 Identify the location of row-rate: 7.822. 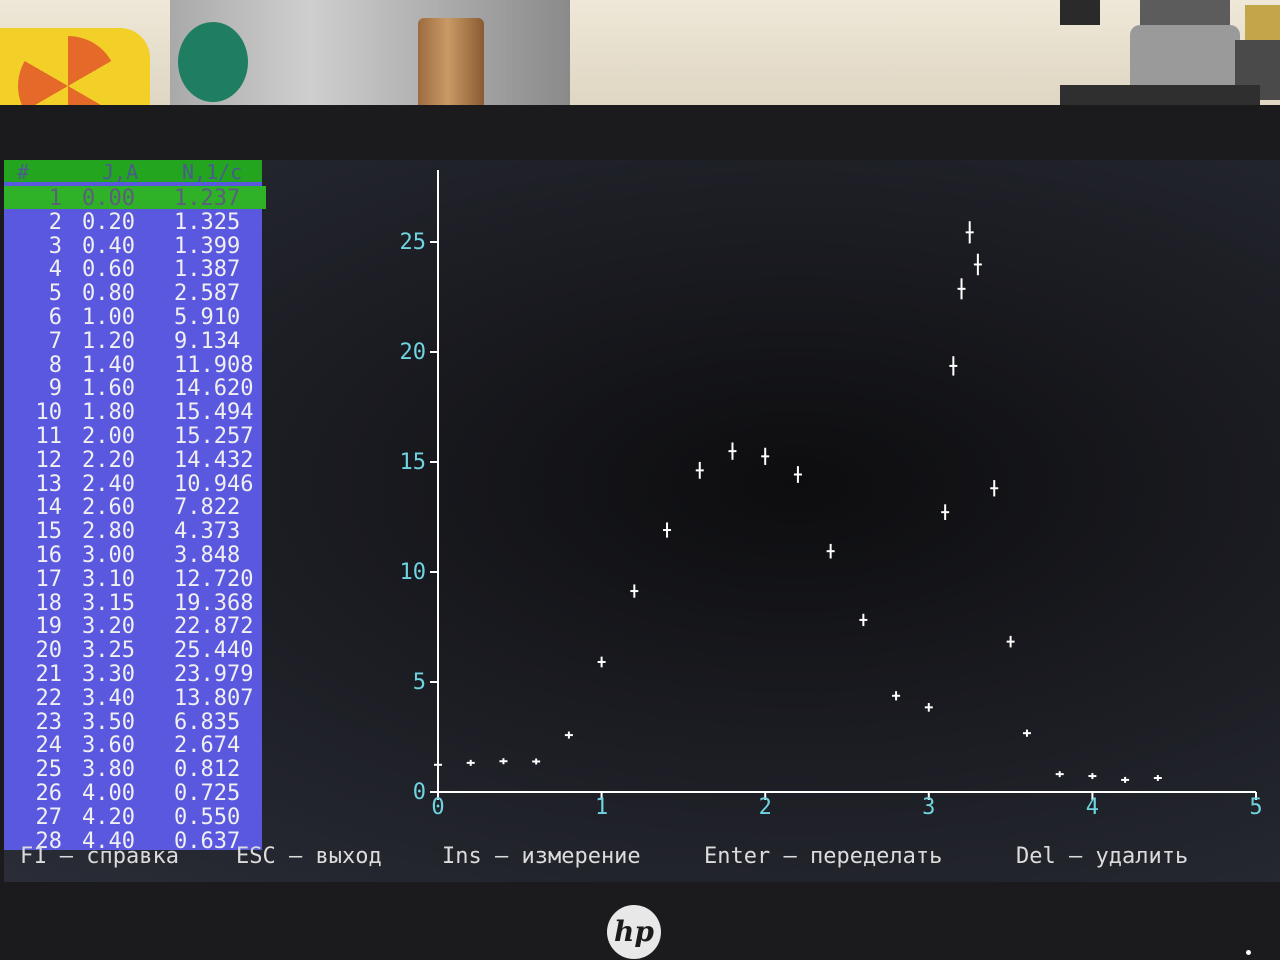
(207, 508).